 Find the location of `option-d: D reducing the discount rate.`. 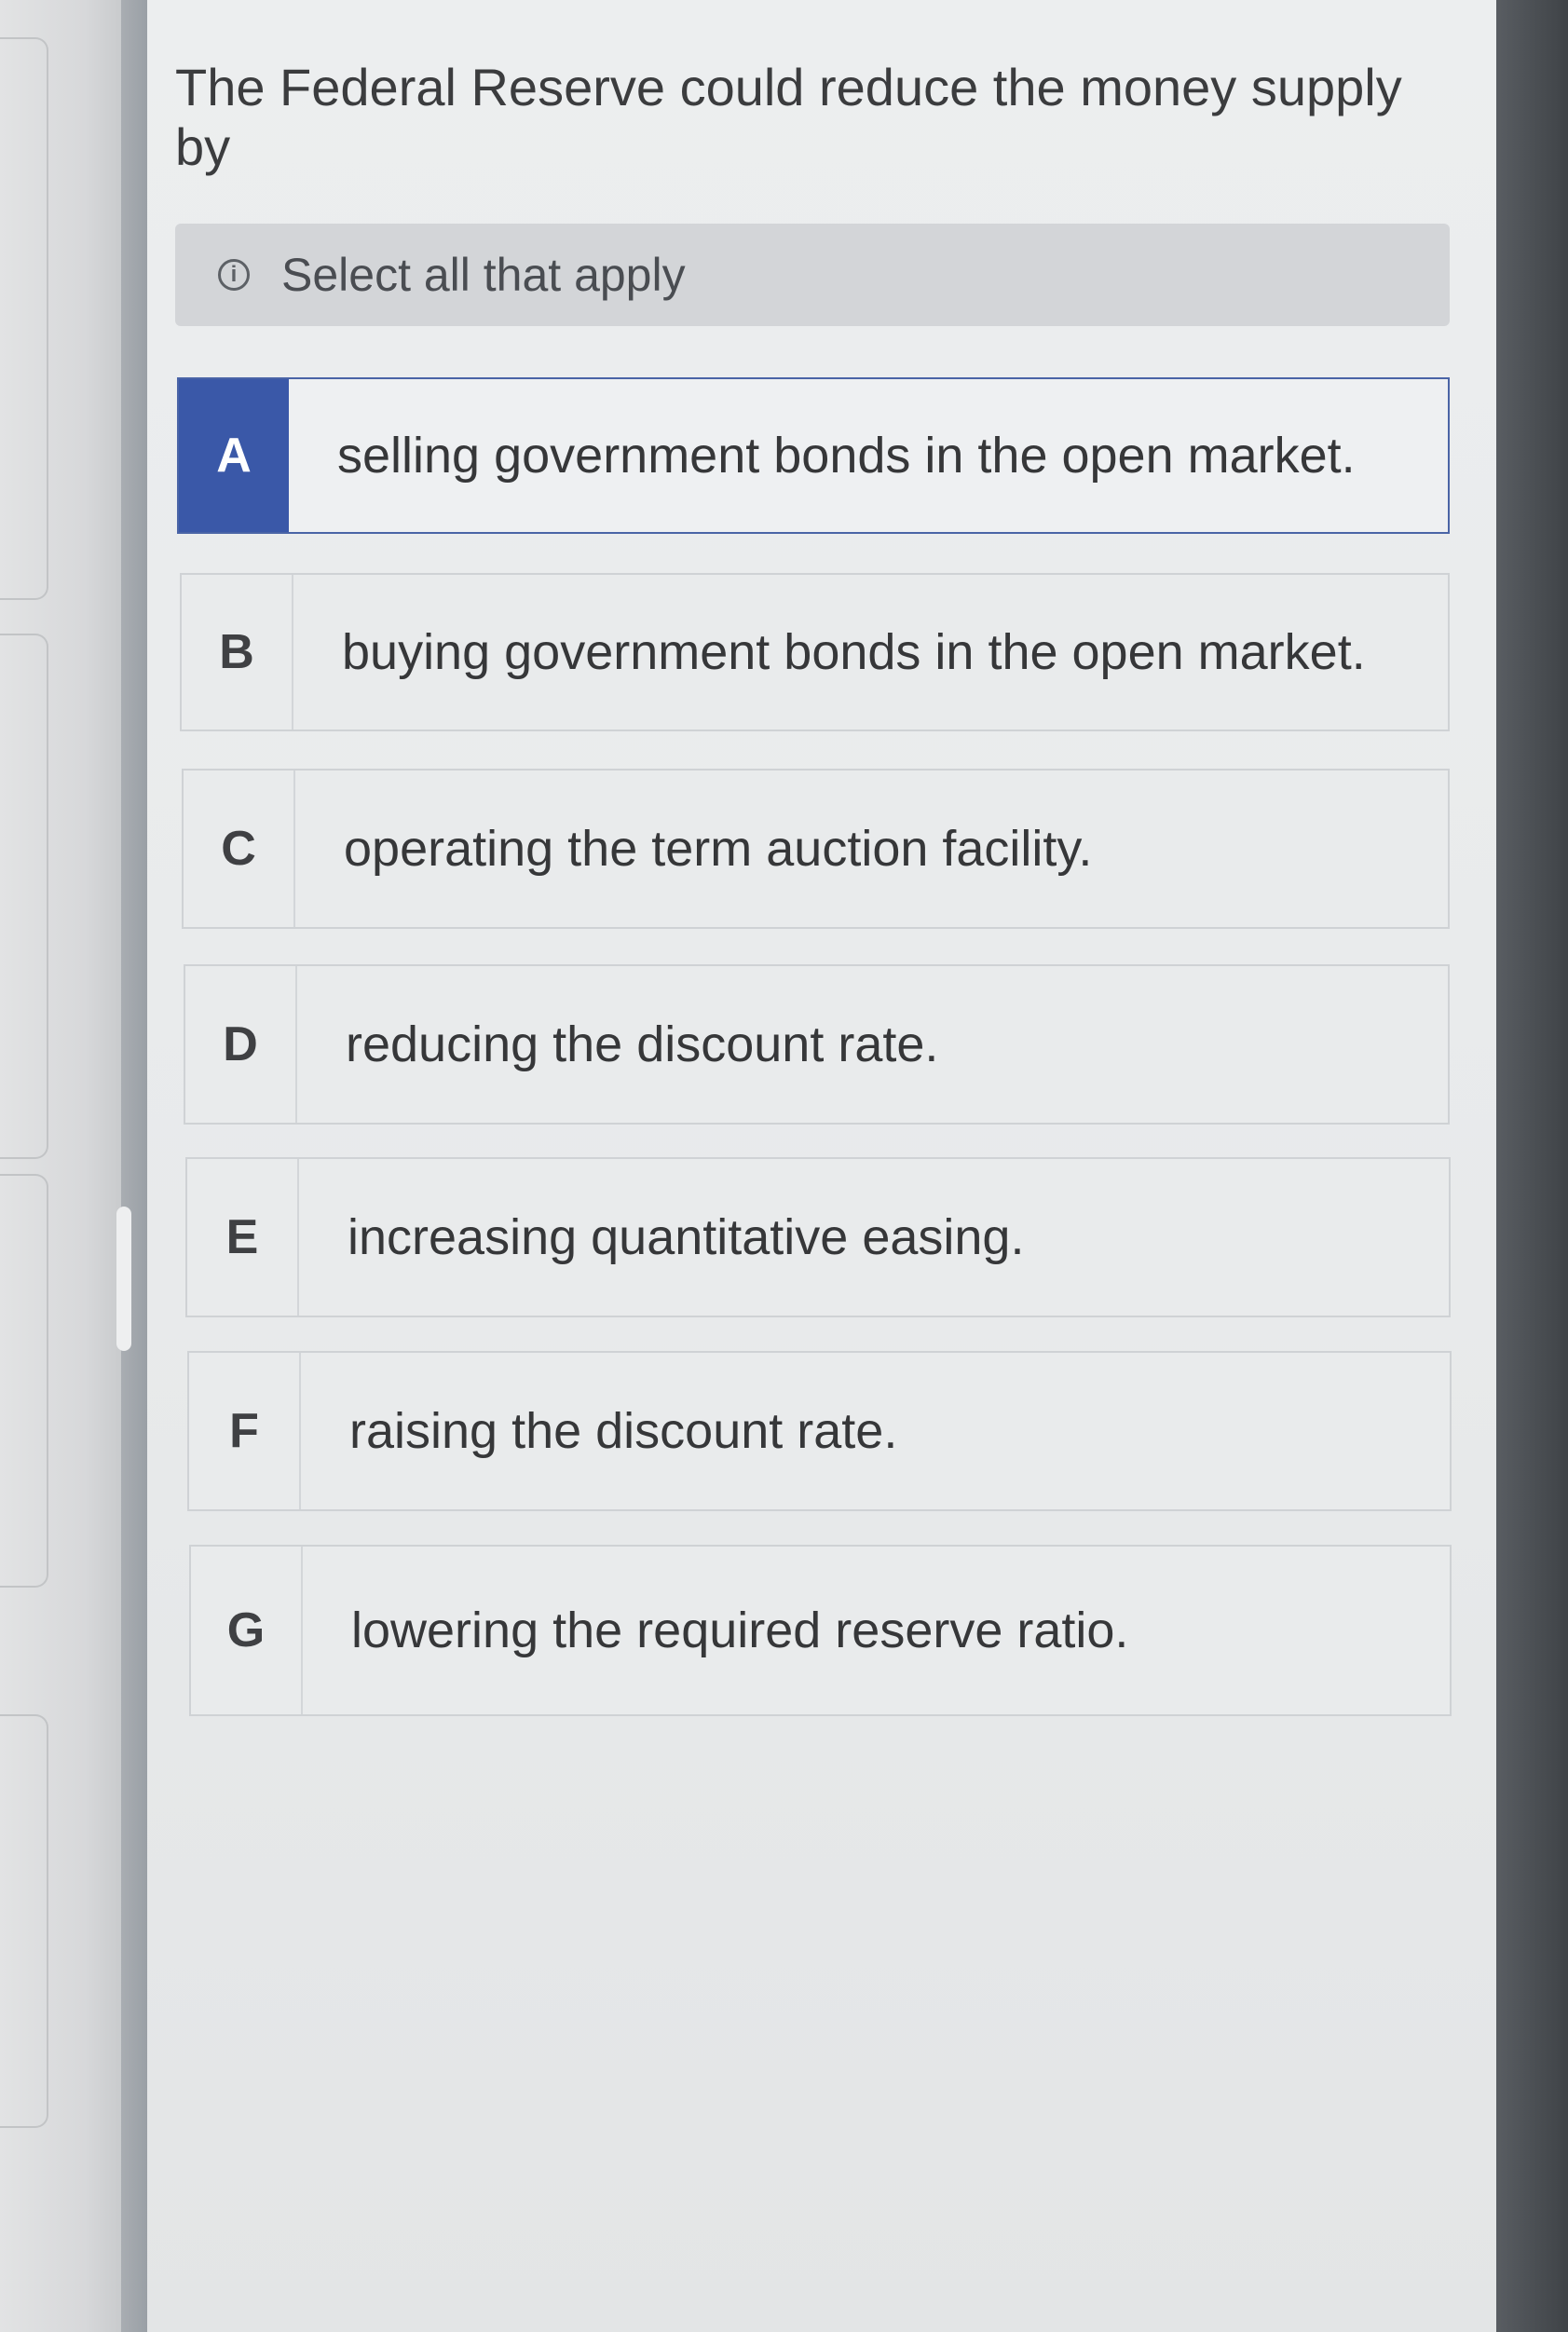

option-d: D reducing the discount rate. is located at coordinates (817, 1044).